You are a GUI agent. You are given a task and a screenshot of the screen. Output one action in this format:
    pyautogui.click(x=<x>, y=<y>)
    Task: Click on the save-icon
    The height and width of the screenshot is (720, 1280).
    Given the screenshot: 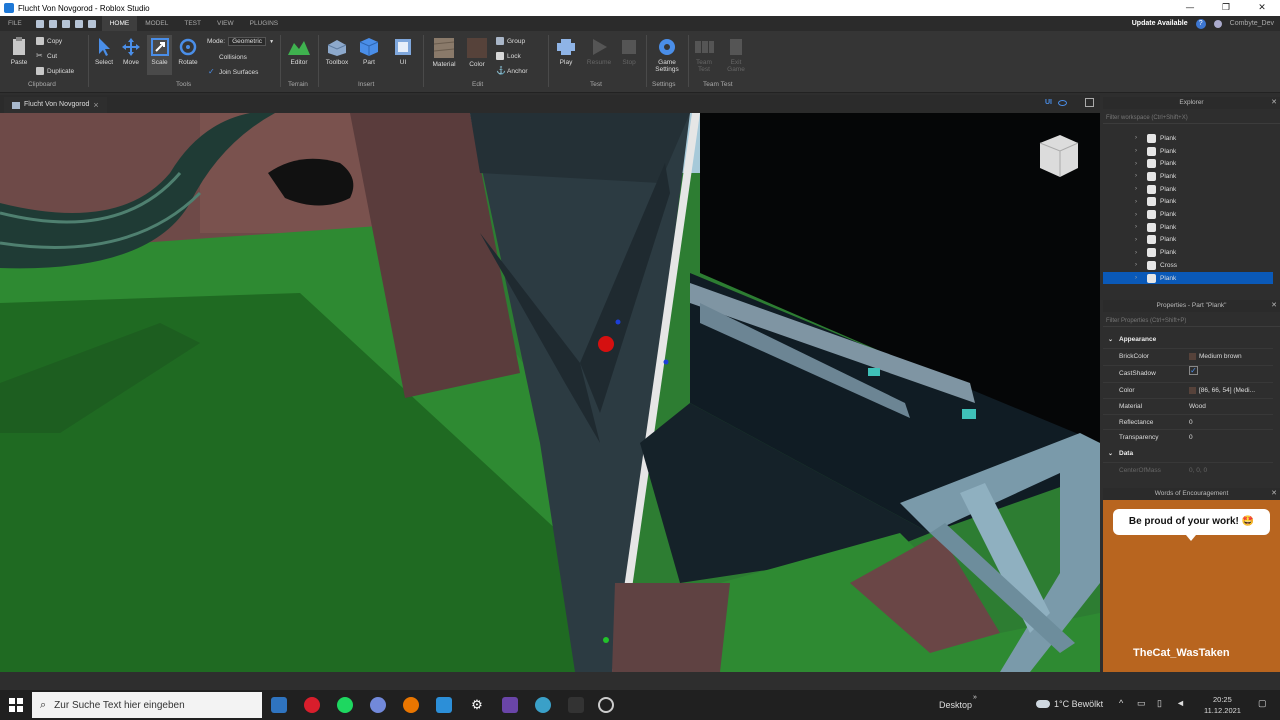 What is the action you would take?
    pyautogui.click(x=65, y=23)
    